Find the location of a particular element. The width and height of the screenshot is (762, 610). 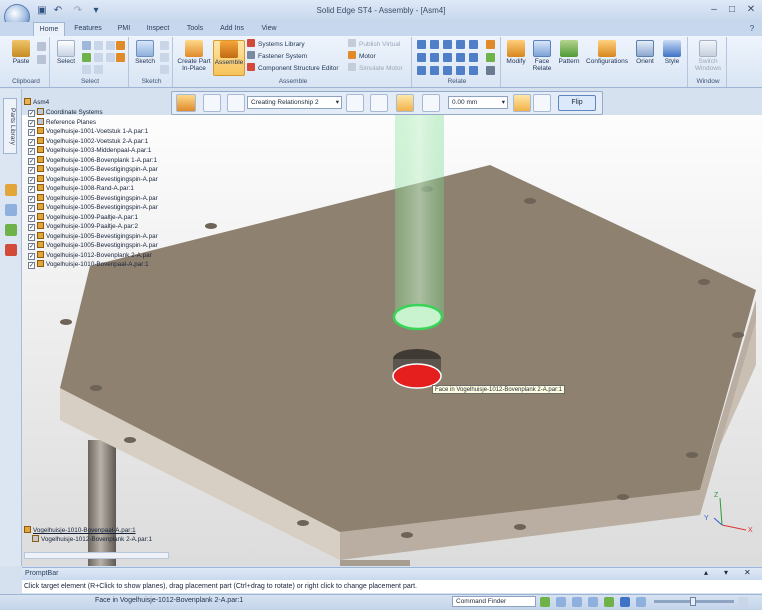

help-icon: ? is located at coordinates (752, 29).